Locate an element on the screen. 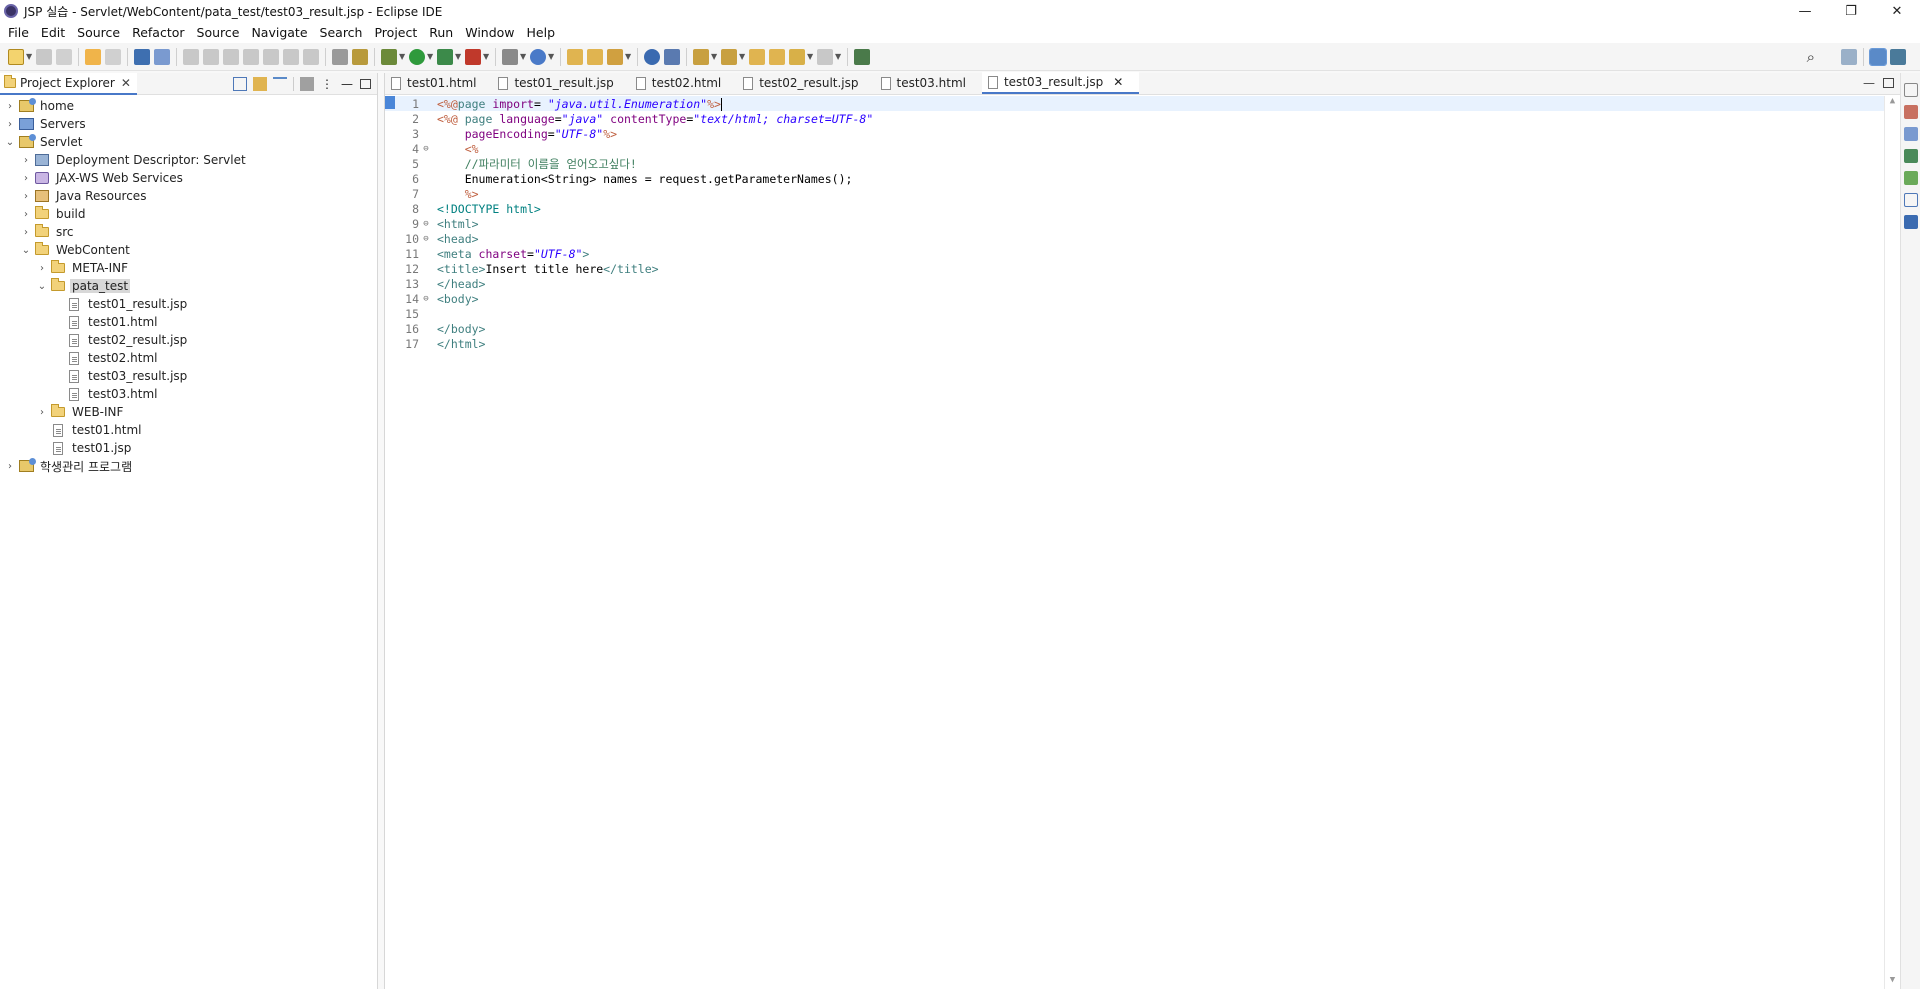 This screenshot has width=1920, height=989. minimize-panel-icon: — is located at coordinates (347, 84).